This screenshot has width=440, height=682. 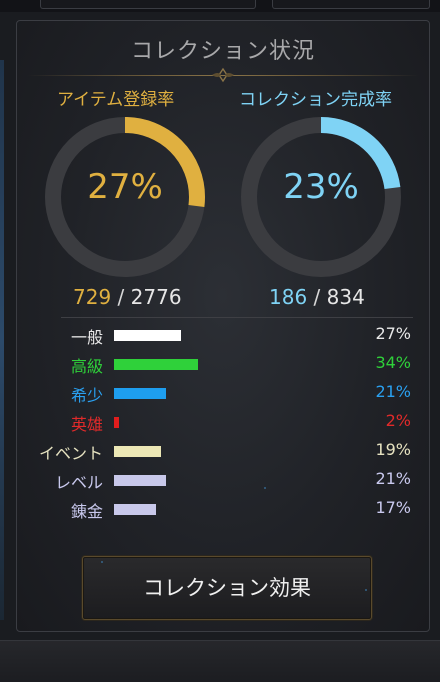 I want to click on item-registration-ring: 27%, so click(x=125, y=197).